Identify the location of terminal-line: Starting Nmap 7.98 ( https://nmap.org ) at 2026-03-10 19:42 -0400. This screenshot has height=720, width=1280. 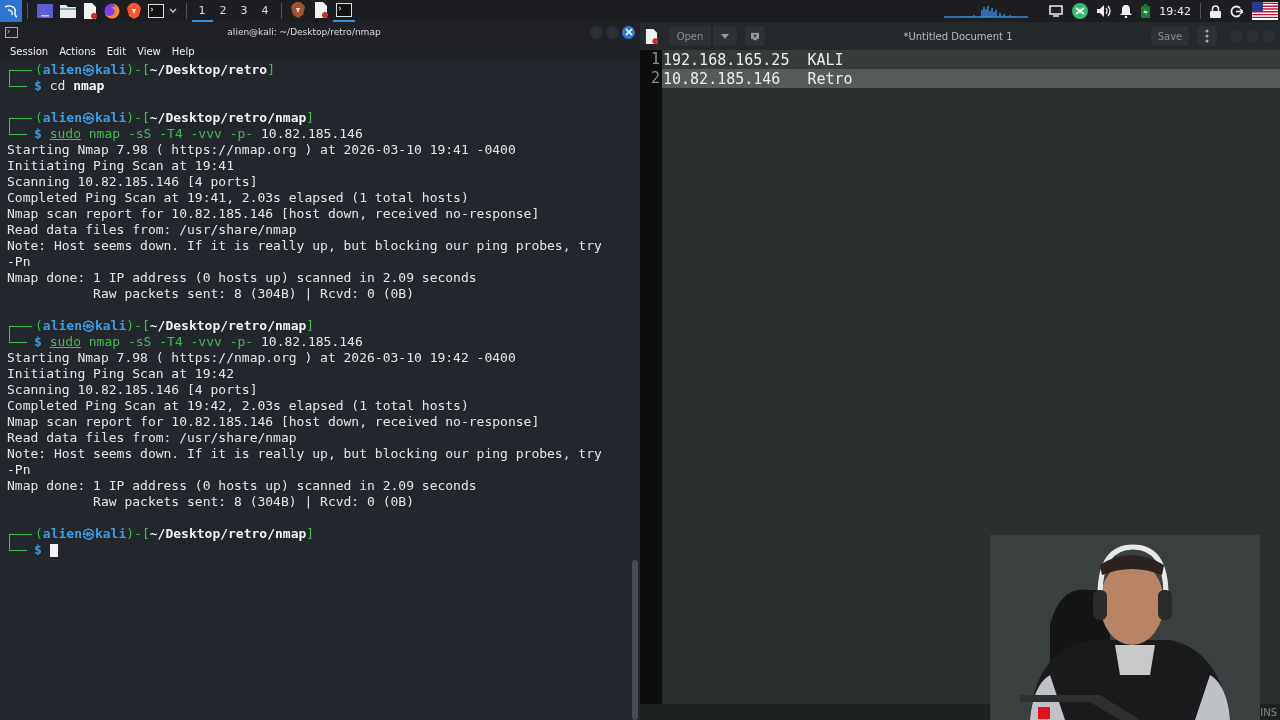
(262, 358).